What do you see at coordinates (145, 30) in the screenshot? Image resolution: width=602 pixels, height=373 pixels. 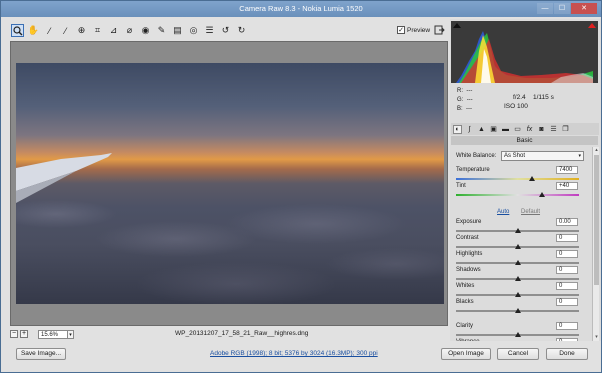 I see `red-eye-tool: ◉` at bounding box center [145, 30].